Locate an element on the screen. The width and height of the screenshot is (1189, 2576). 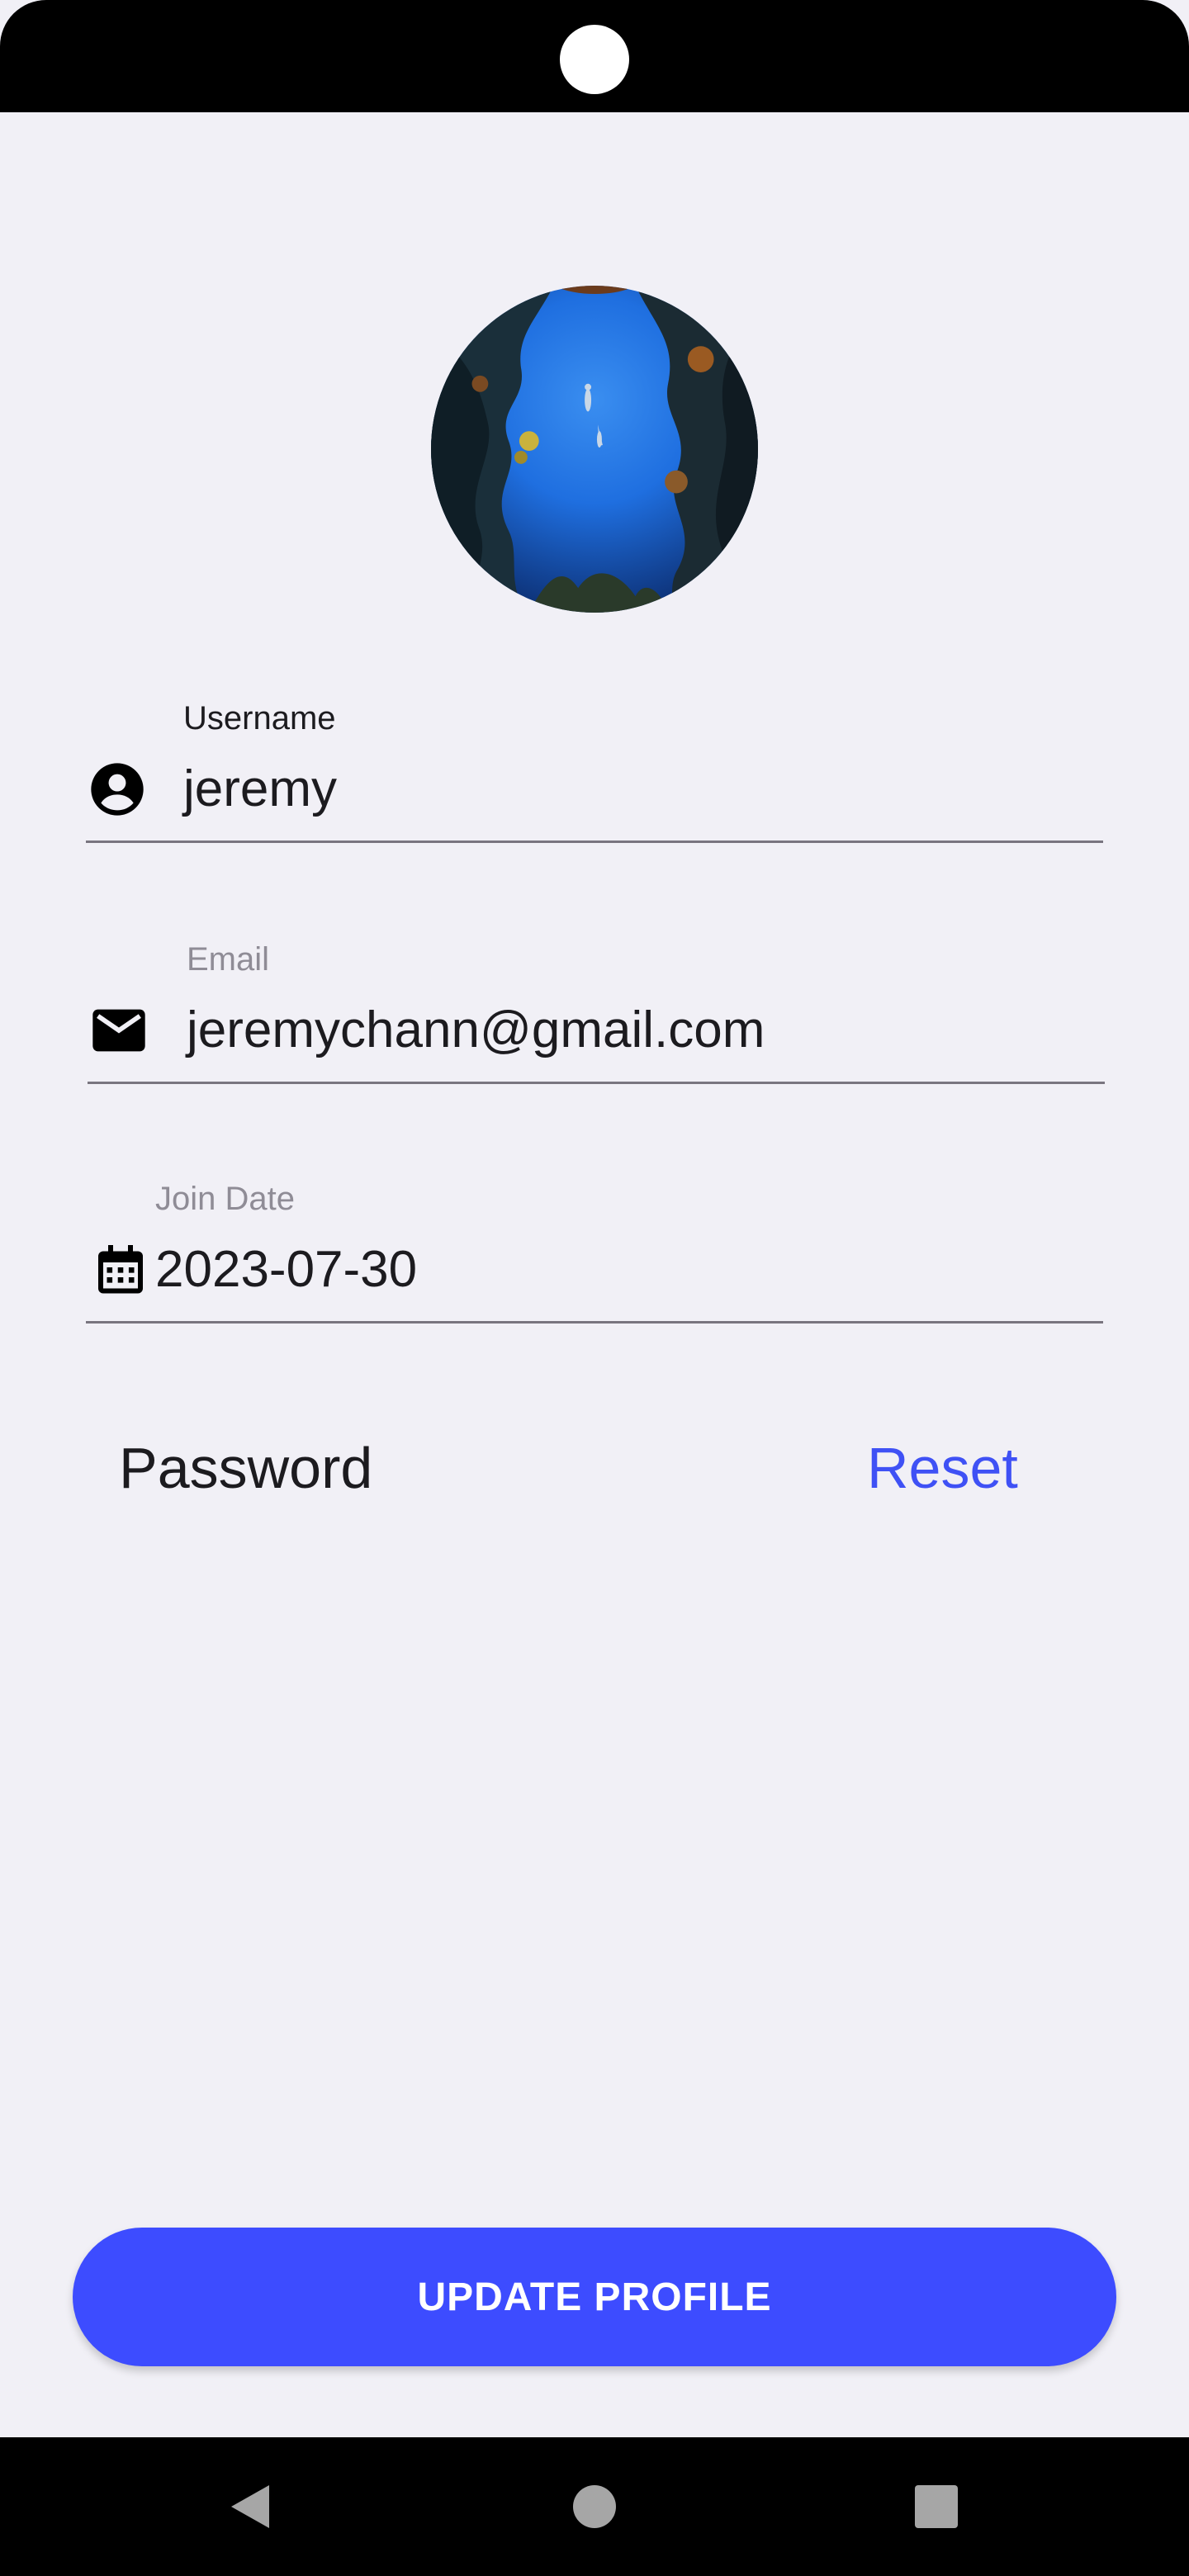
join-date-input: 2023-07-30 is located at coordinates (286, 1269).